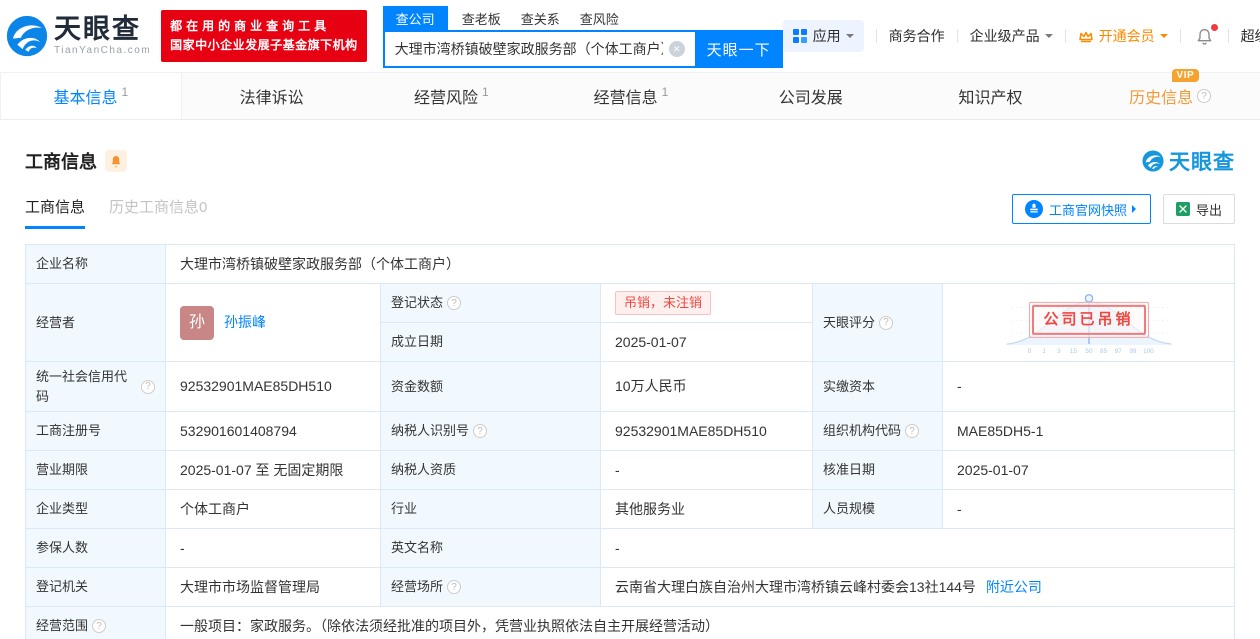  What do you see at coordinates (273, 323) in the screenshot?
I see `operator-cell: 孙 孙振峰` at bounding box center [273, 323].